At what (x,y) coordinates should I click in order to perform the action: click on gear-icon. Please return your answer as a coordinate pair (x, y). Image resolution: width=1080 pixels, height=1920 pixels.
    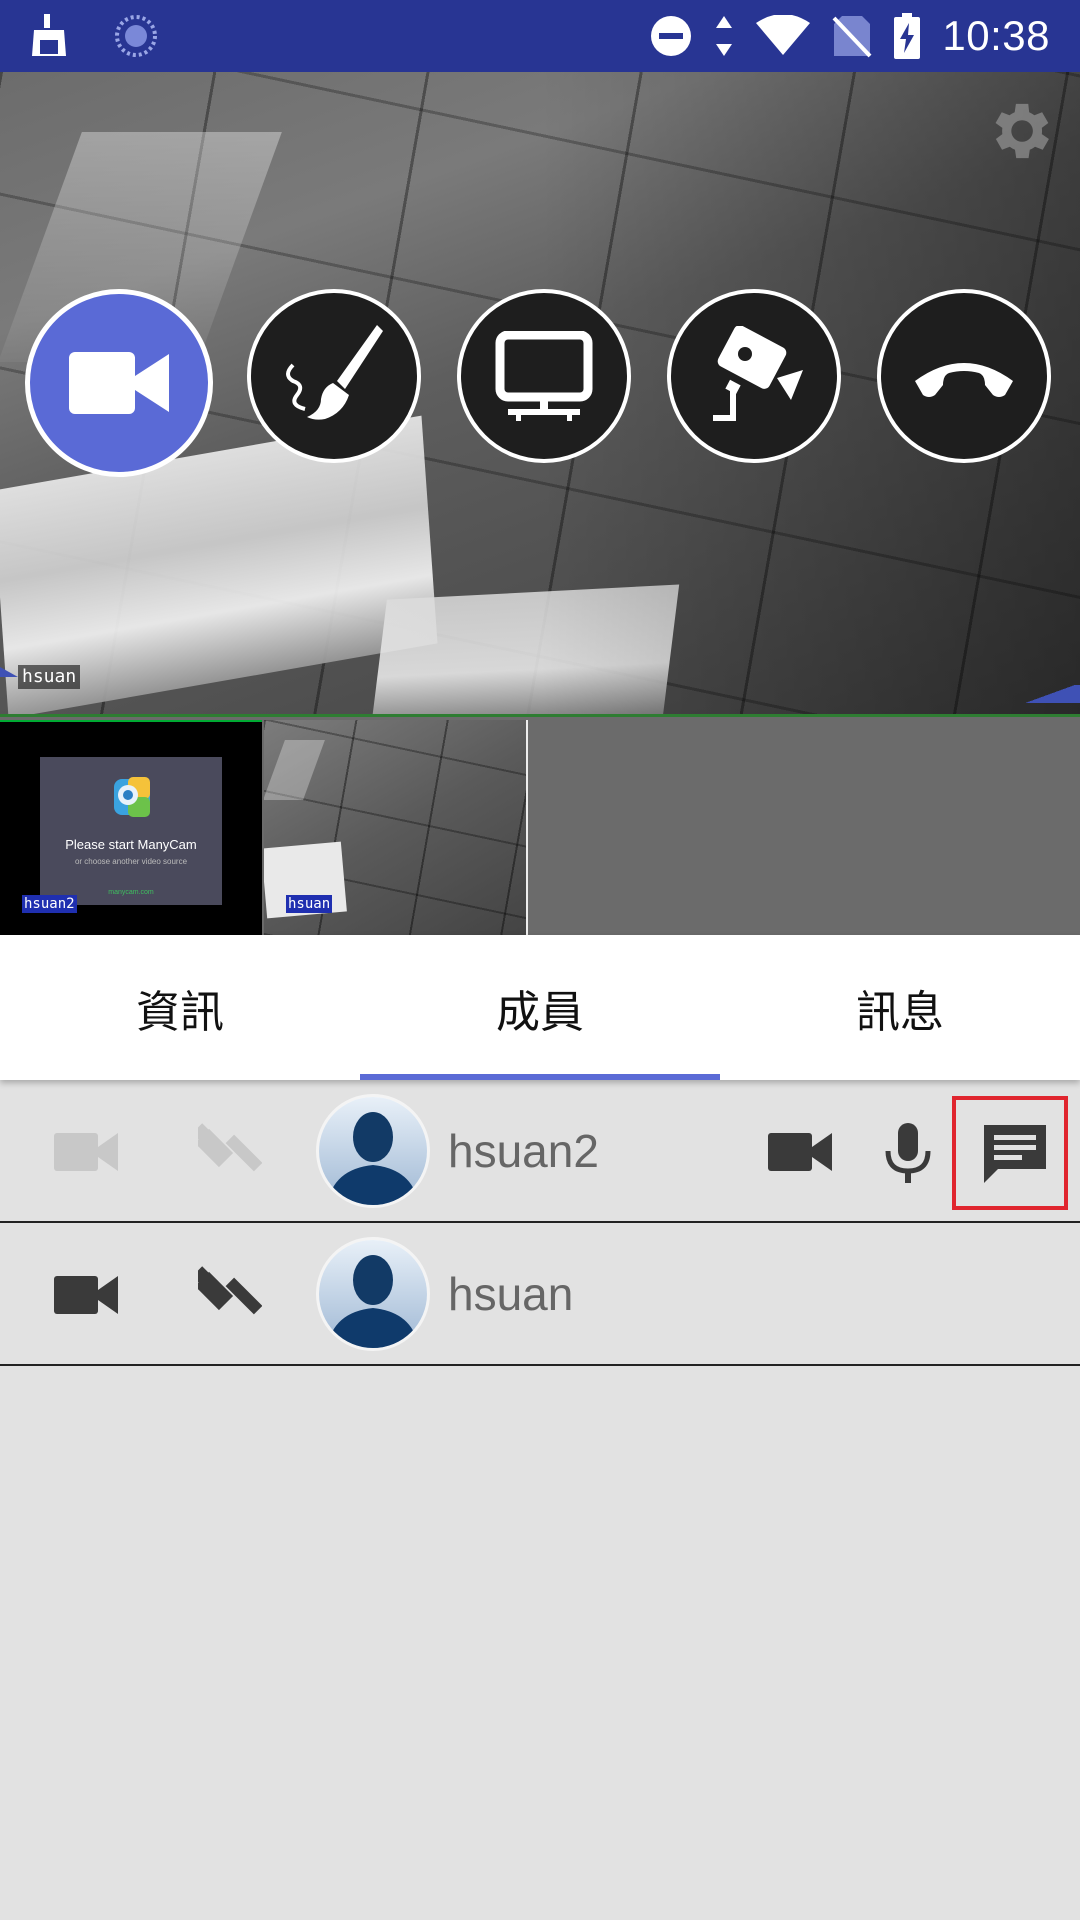
    Looking at the image, I should click on (1022, 131).